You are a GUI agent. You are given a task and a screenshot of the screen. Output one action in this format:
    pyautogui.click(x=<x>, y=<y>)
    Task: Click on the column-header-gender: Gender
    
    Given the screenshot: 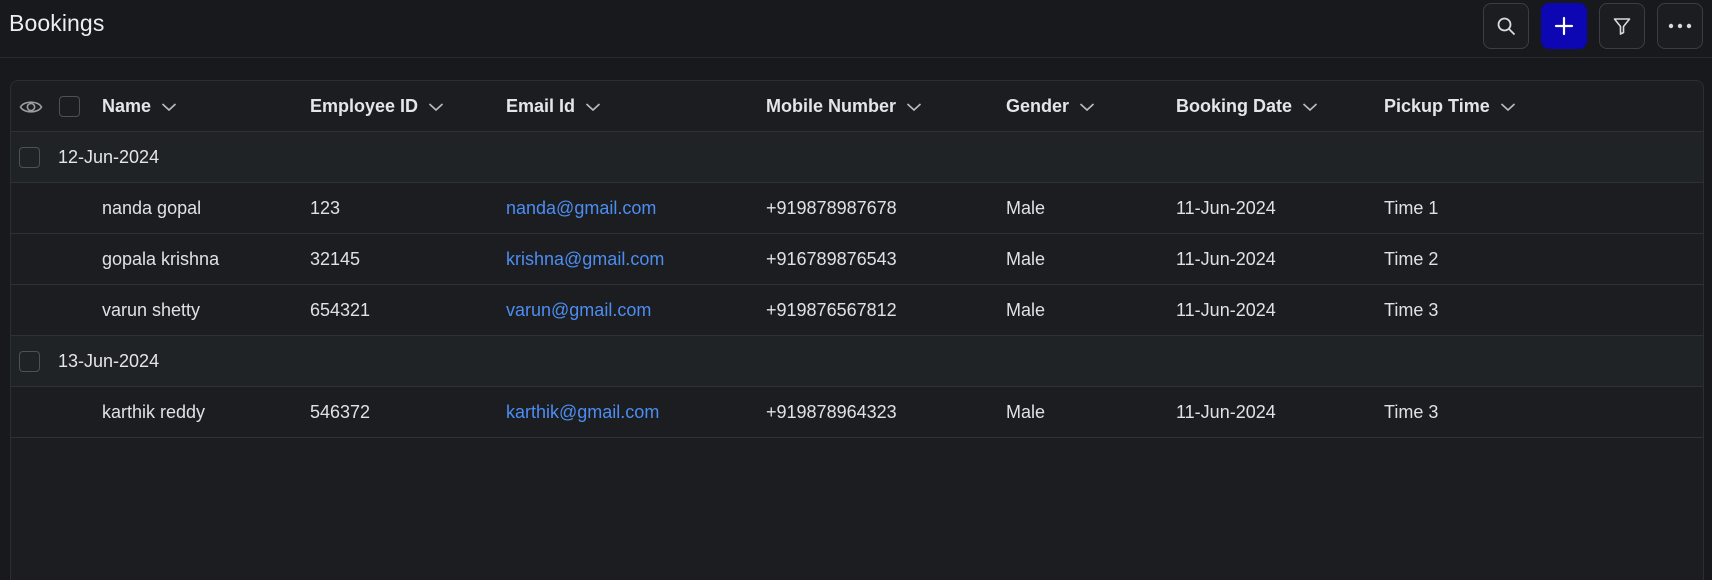 What is the action you would take?
    pyautogui.click(x=1050, y=106)
    